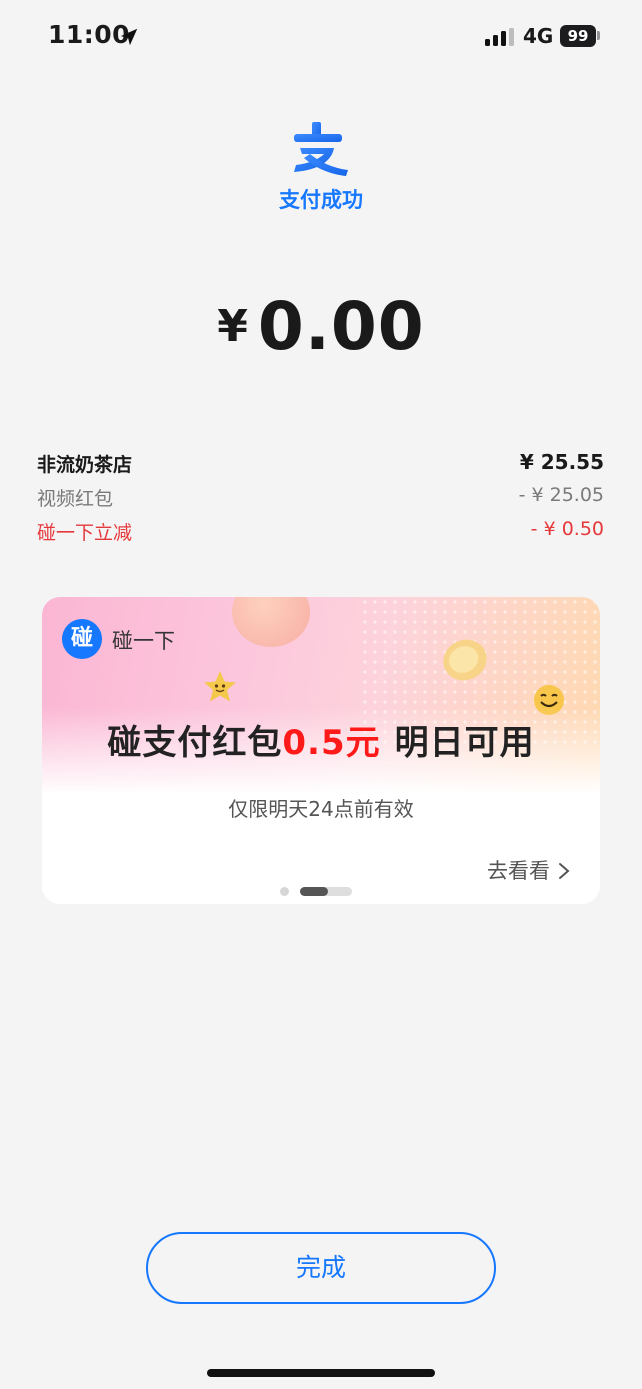 The image size is (642, 1389). What do you see at coordinates (561, 462) in the screenshot?
I see `merchant-amount: ¥ 25.55` at bounding box center [561, 462].